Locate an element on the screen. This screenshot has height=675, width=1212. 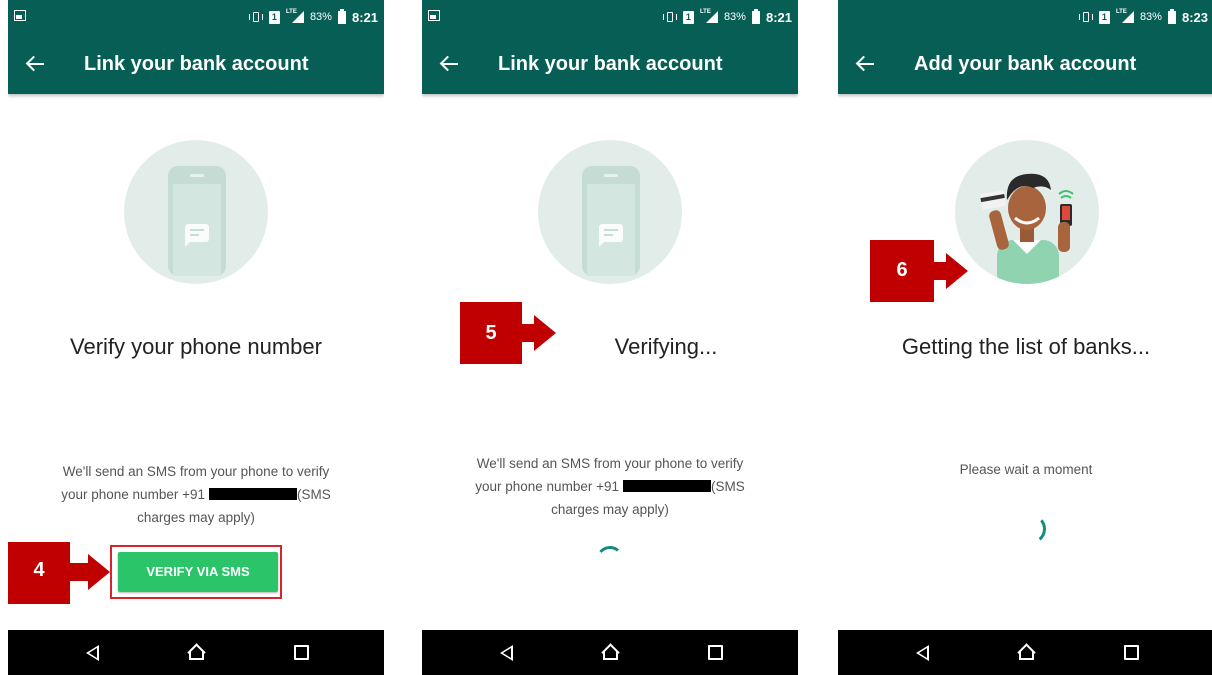
step-5-badge: 5 is located at coordinates (491, 333).